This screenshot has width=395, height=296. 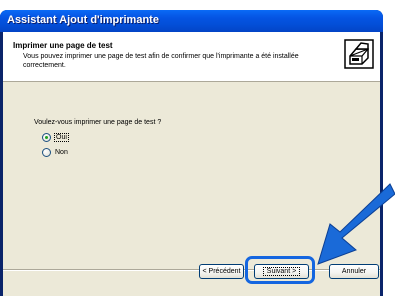 I want to click on radio-option-non: Non, so click(x=55, y=152).